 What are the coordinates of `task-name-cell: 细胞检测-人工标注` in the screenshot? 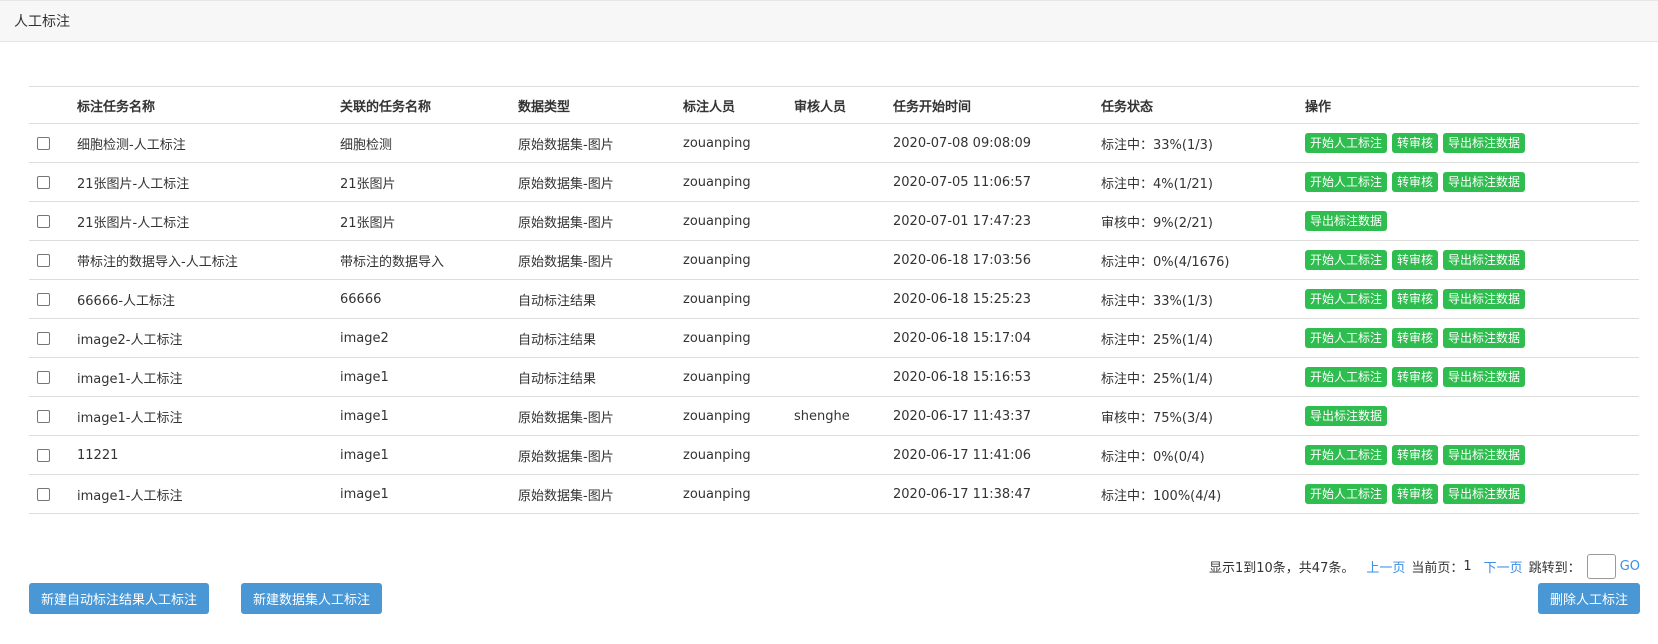 It's located at (208, 143).